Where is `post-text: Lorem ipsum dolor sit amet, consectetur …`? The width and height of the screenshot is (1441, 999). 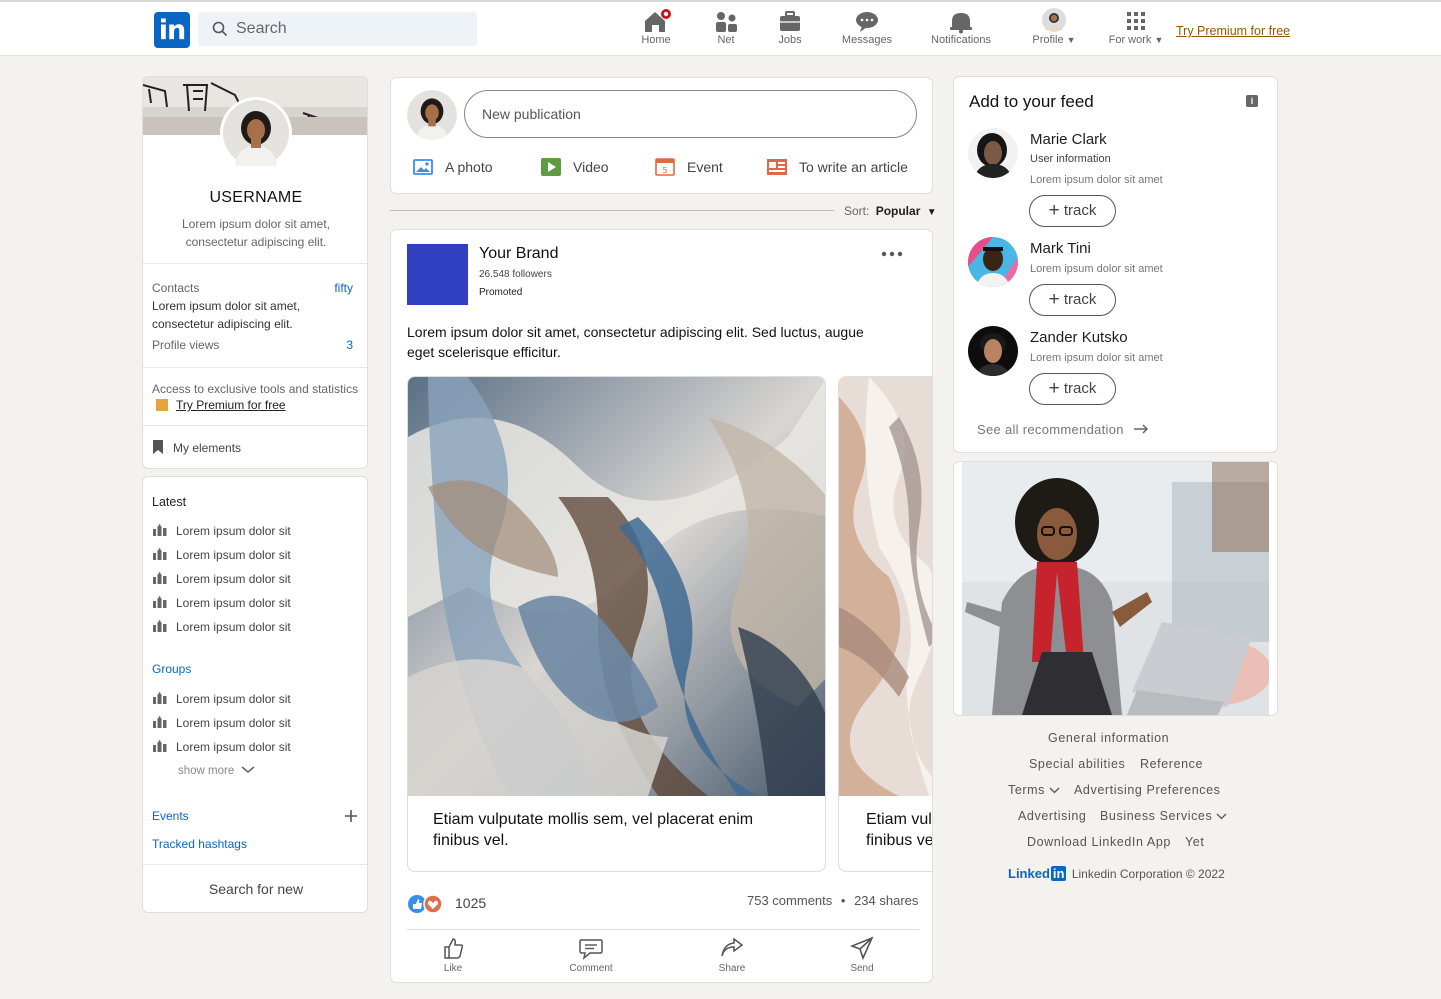
post-text: Lorem ipsum dolor sit amet, consectetur … is located at coordinates (635, 342).